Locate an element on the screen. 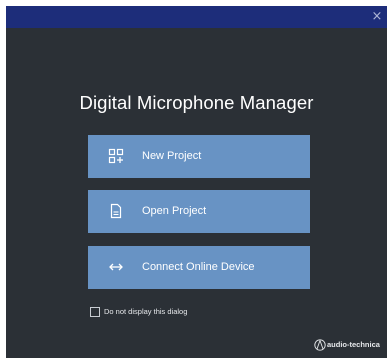  open-project-label: Open Project is located at coordinates (174, 211).